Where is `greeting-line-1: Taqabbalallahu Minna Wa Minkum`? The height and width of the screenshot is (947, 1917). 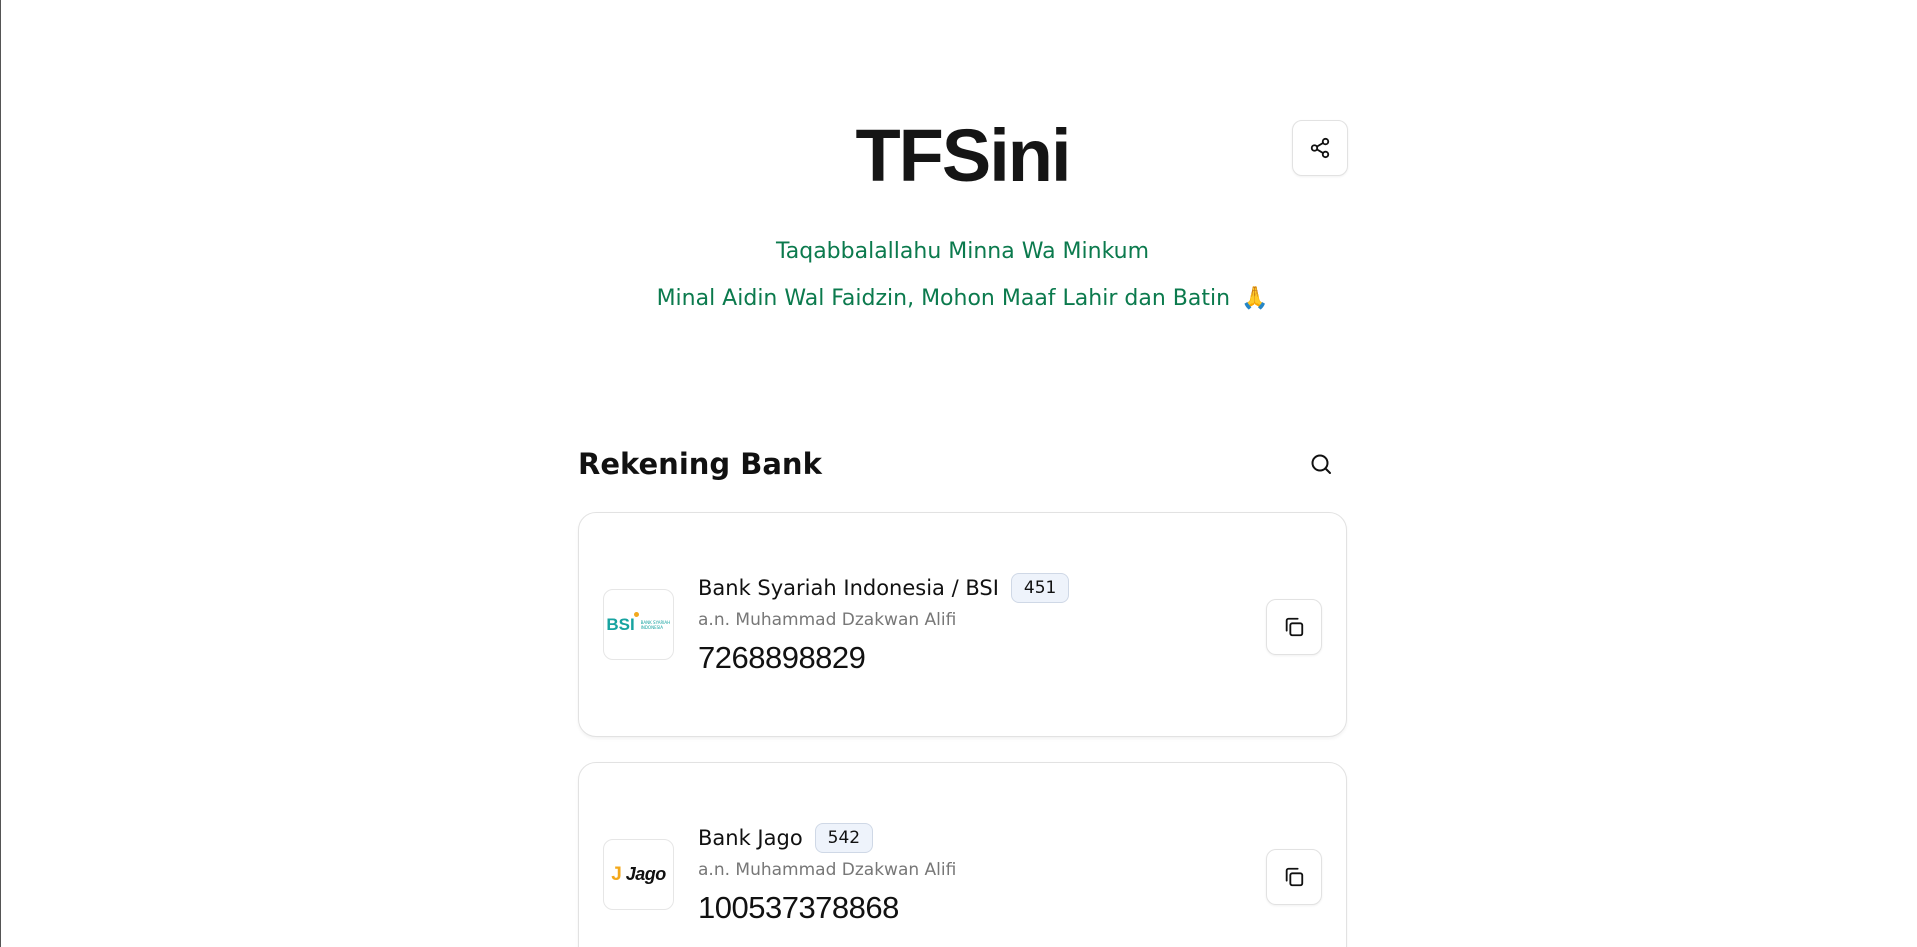 greeting-line-1: Taqabbalallahu Minna Wa Minkum is located at coordinates (962, 251).